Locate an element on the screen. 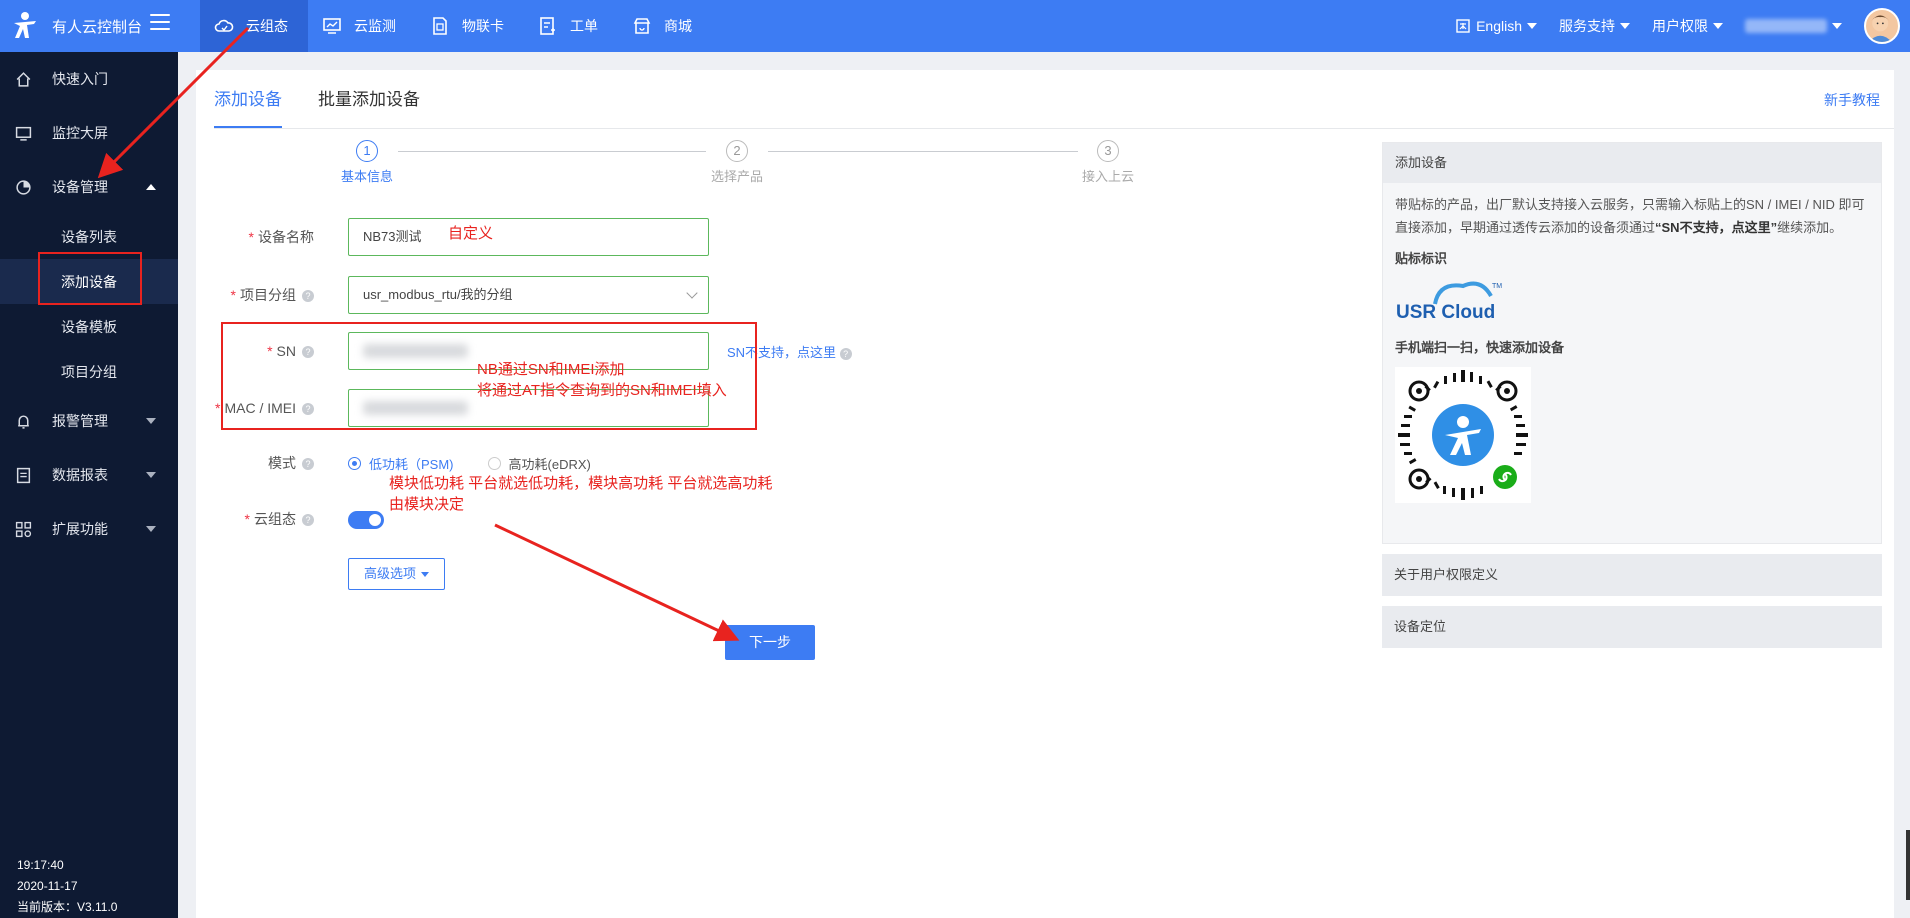 The width and height of the screenshot is (1910, 918). cloud-icon is located at coordinates (224, 25).